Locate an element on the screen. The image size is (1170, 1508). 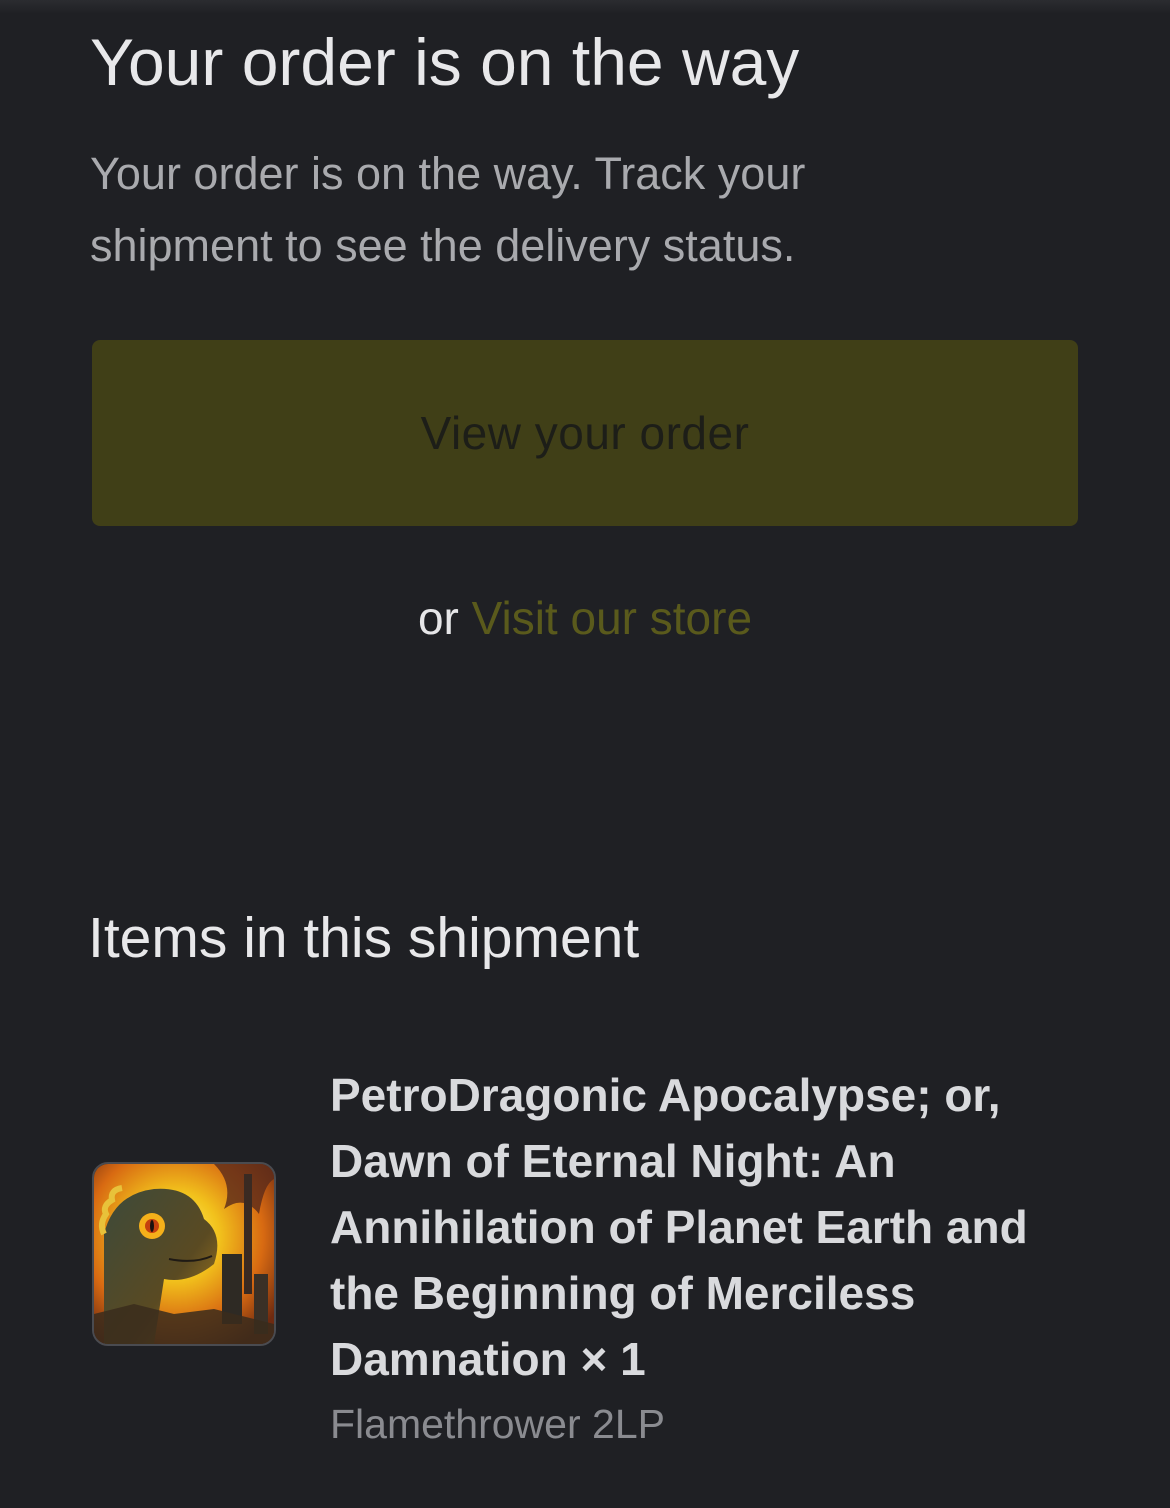
alternate-action-line: or Visit our store is located at coordinates (585, 618).